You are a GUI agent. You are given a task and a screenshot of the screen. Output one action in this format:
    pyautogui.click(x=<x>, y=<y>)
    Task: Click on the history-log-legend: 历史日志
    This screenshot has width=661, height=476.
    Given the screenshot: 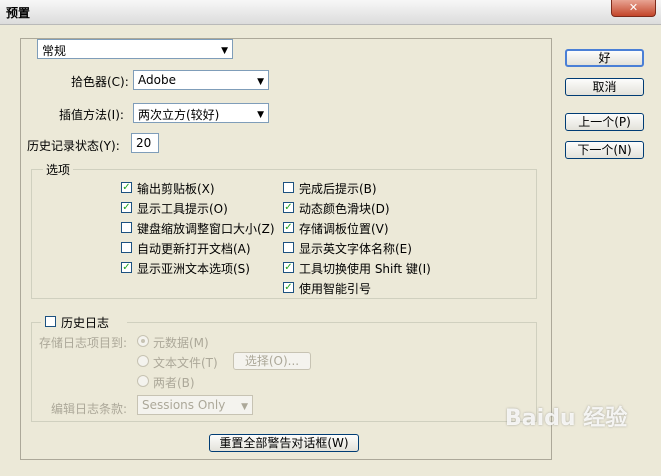 What is the action you would take?
    pyautogui.click(x=84, y=321)
    